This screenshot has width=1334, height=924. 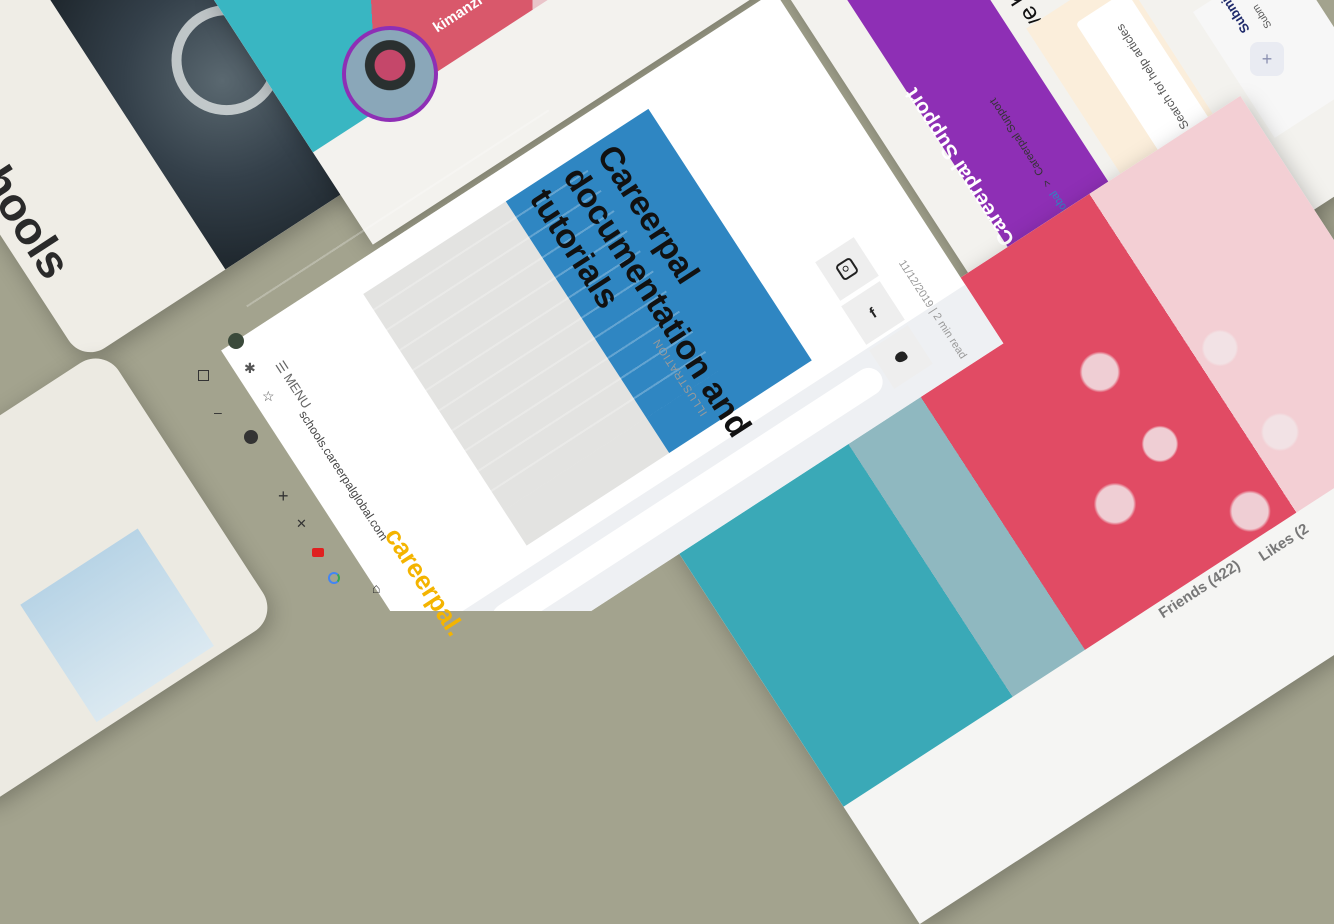 What do you see at coordinates (847, 269) in the screenshot?
I see `instagram-icon` at bounding box center [847, 269].